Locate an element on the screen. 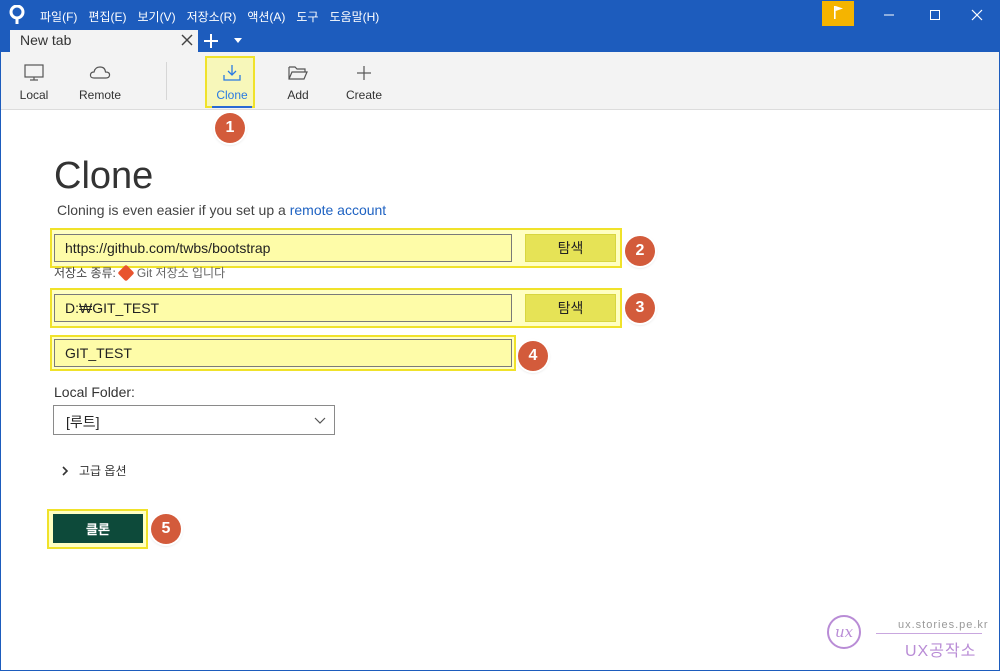  add-tab-icon is located at coordinates (211, 41).